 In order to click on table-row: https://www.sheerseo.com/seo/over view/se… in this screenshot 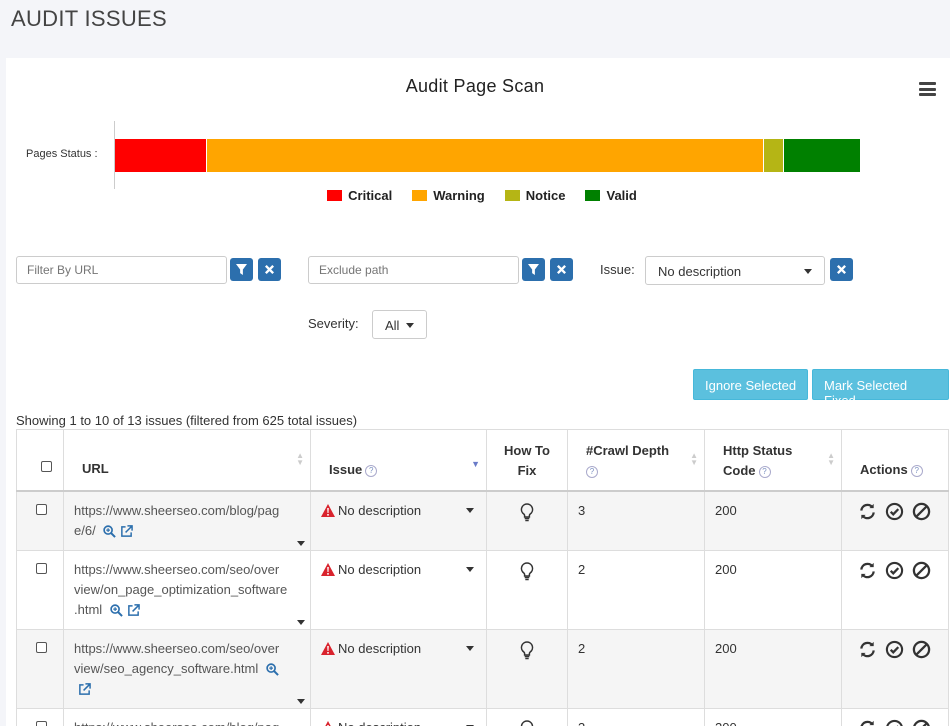, I will do `click(482, 668)`.